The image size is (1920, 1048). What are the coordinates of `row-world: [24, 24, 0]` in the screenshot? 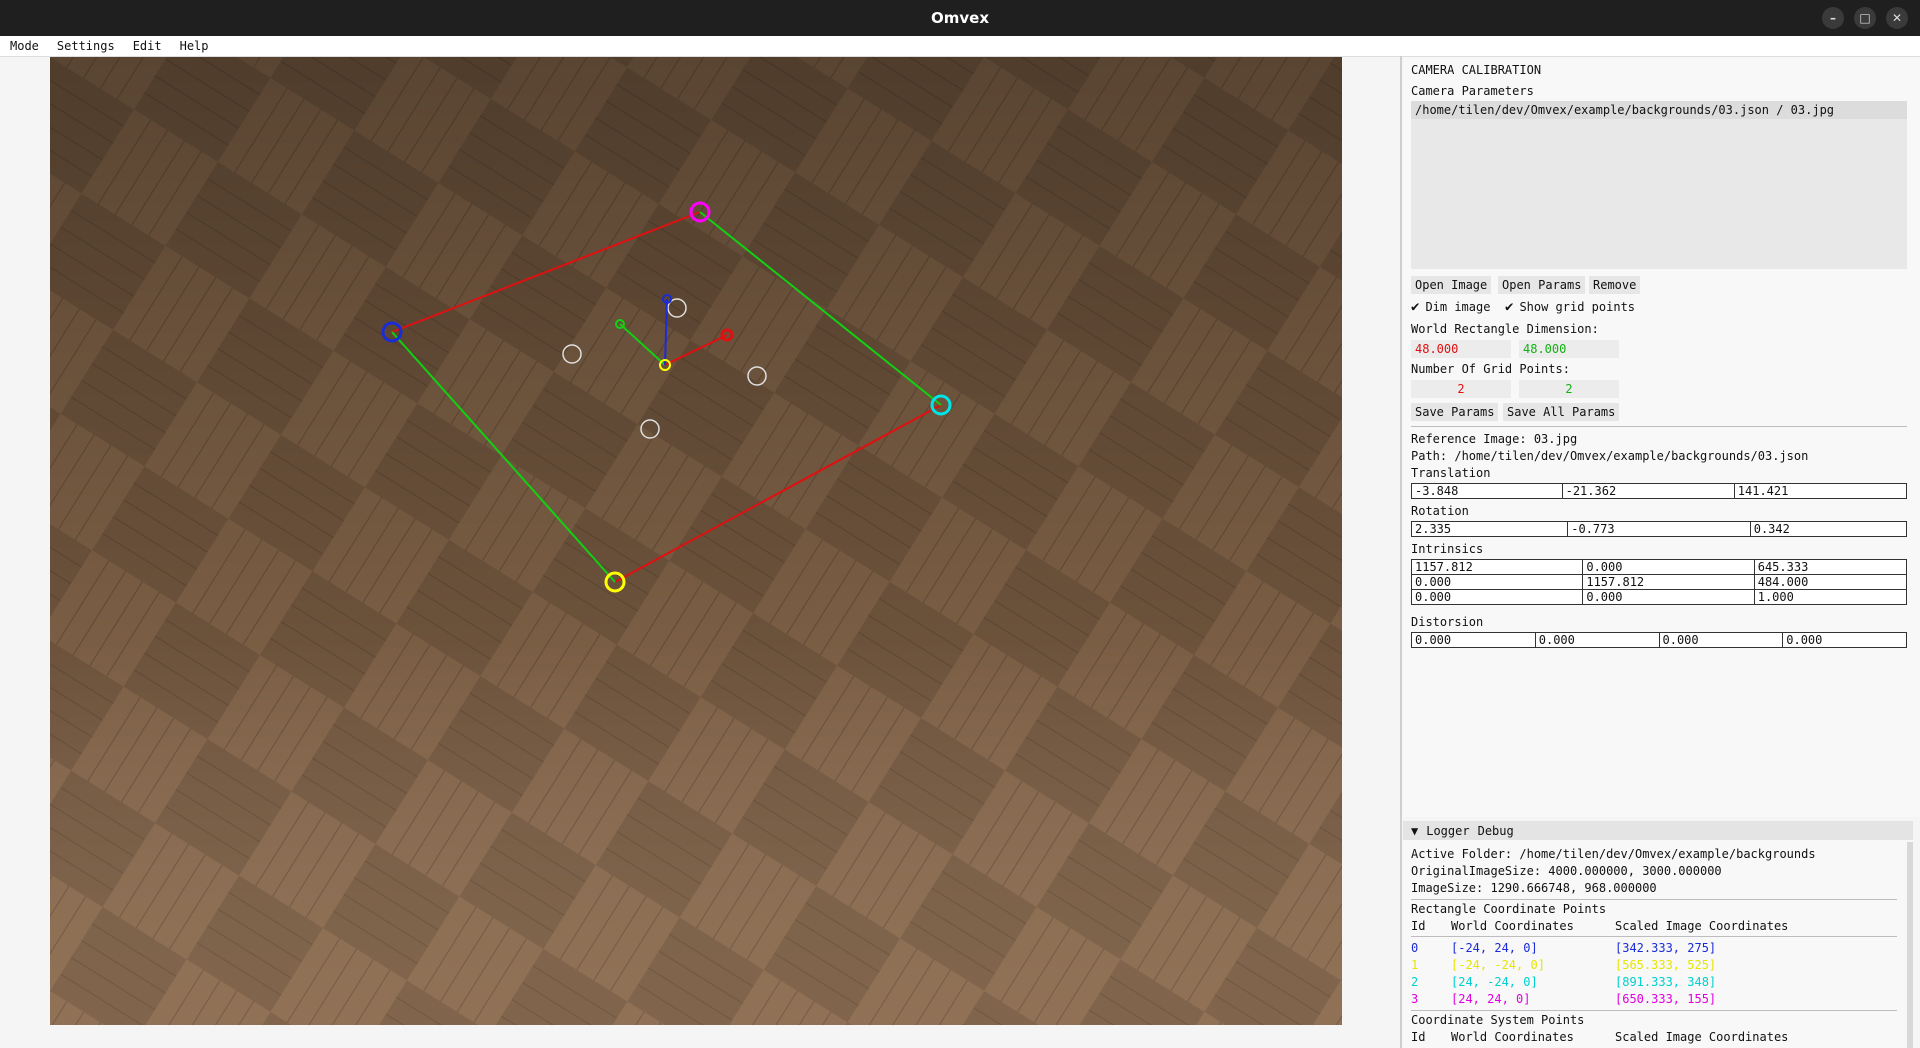 It's located at (1491, 999).